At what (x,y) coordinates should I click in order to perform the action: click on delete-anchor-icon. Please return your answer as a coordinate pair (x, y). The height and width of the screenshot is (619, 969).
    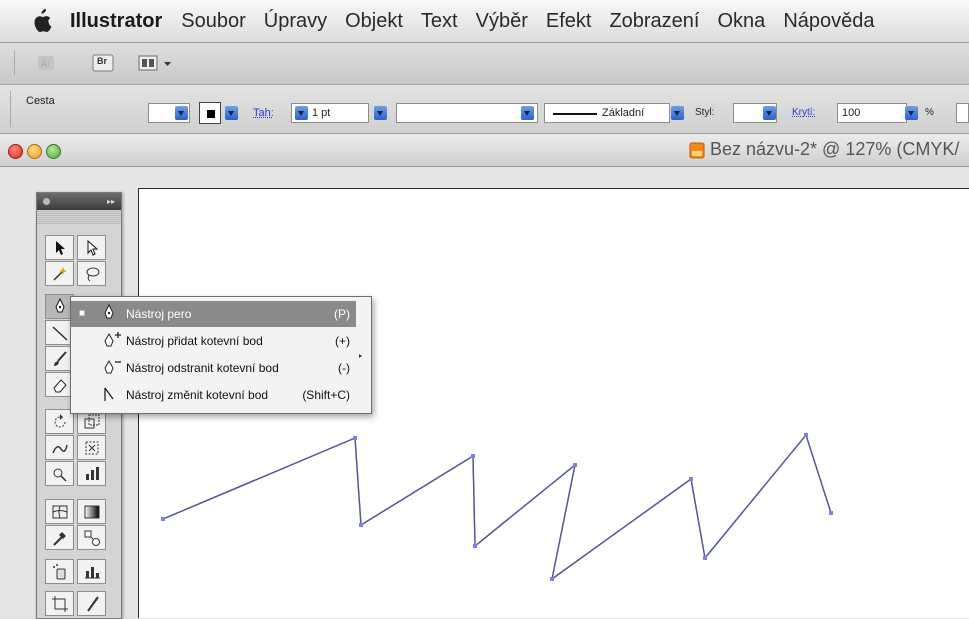
    Looking at the image, I should click on (112, 368).